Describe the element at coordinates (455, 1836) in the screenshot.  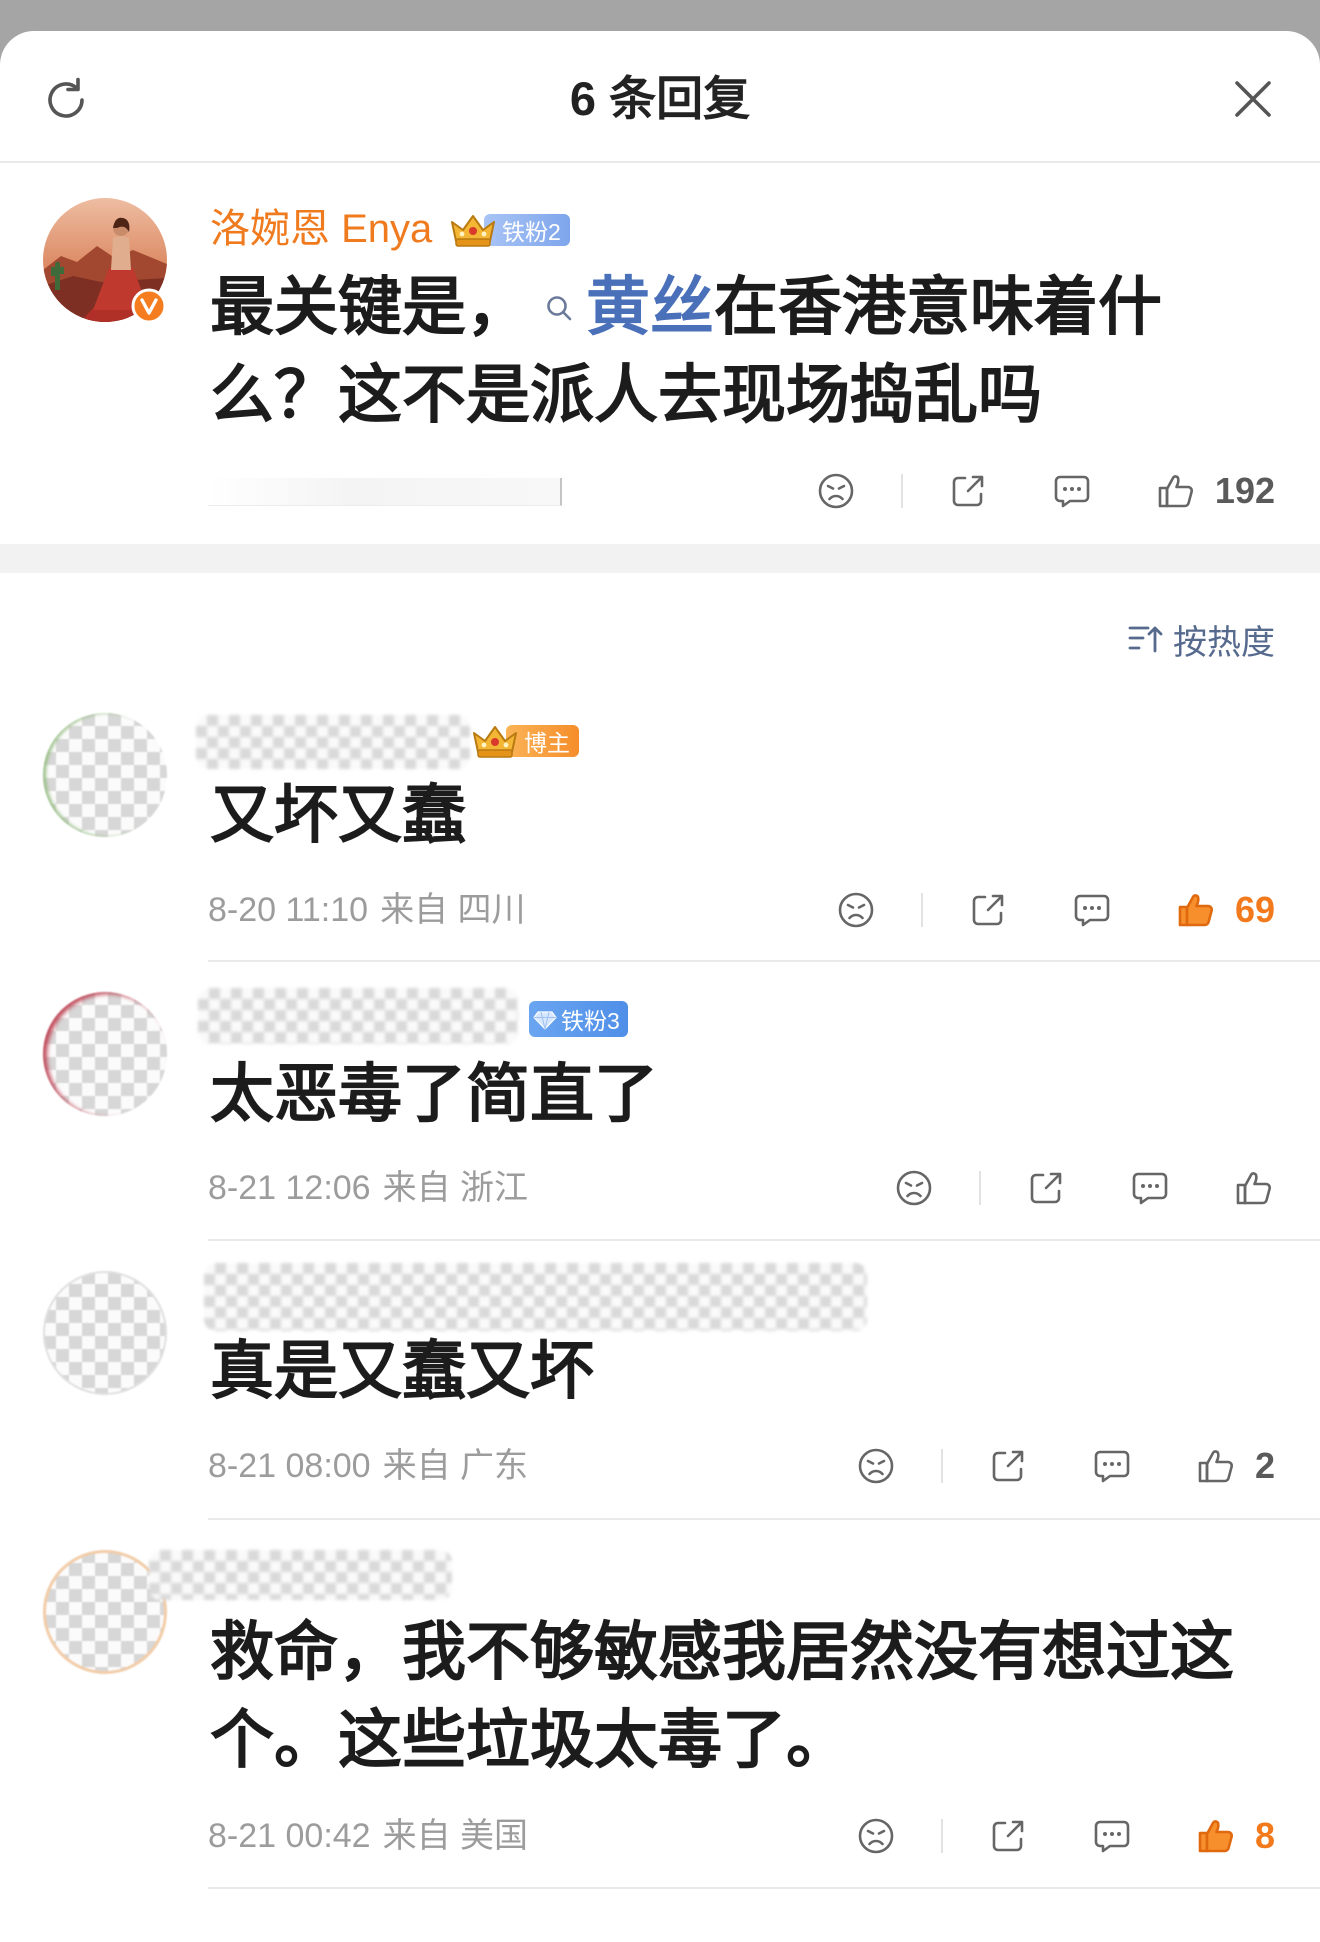
I see `location: 来自 美国` at that location.